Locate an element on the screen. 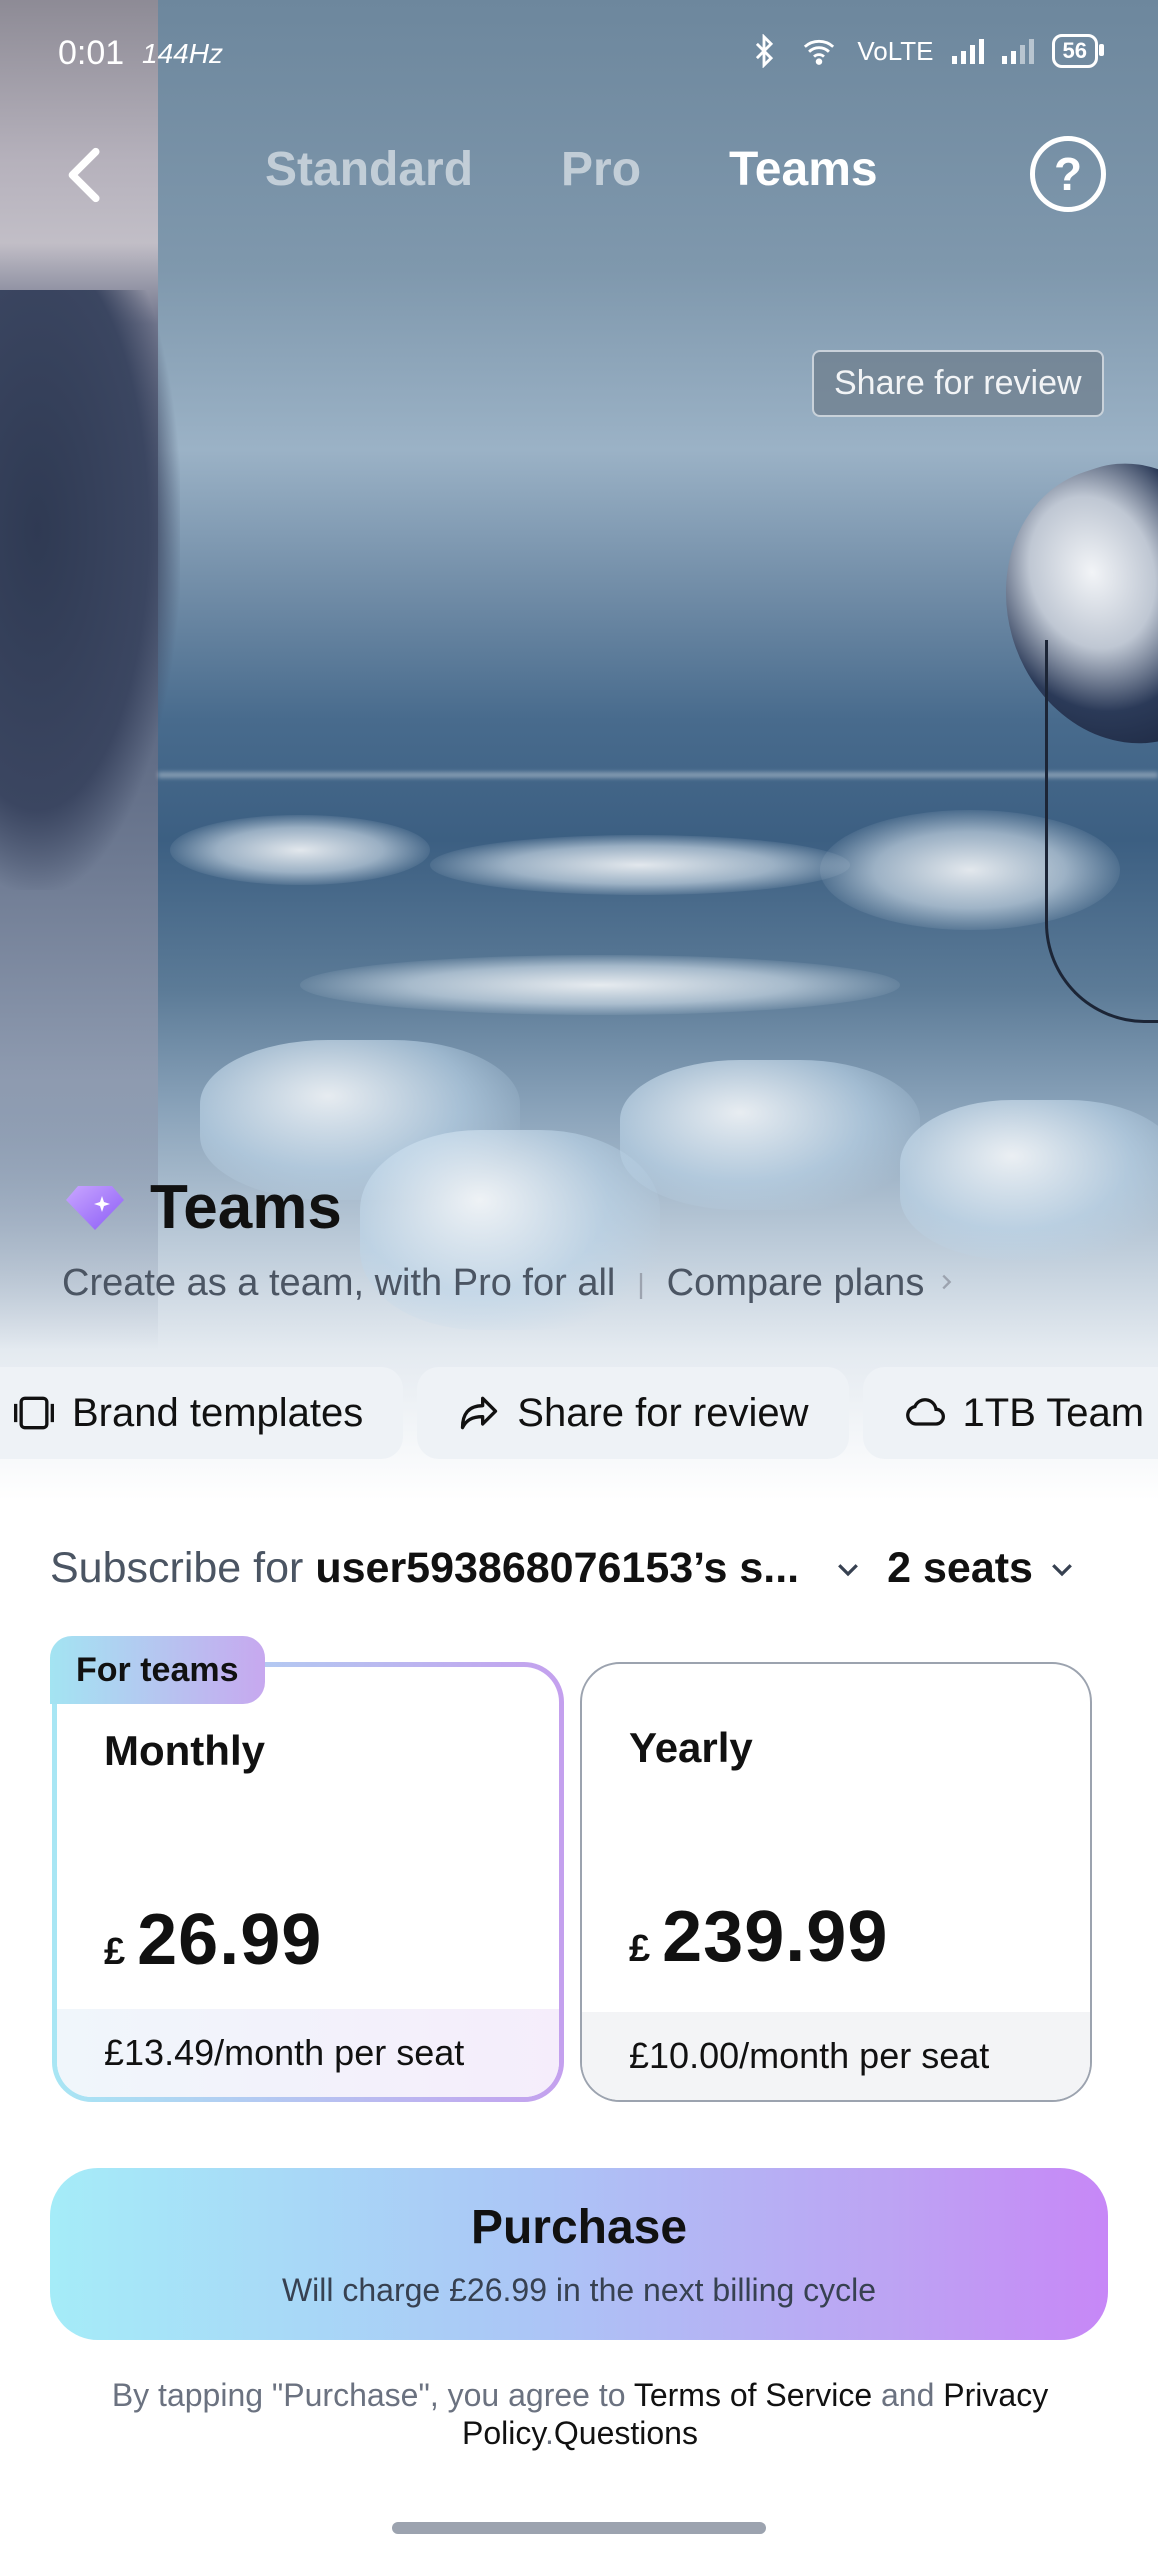 Image resolution: width=1158 pixels, height=2560 pixels. top-nav: Standard Pro Teams ? is located at coordinates (579, 175).